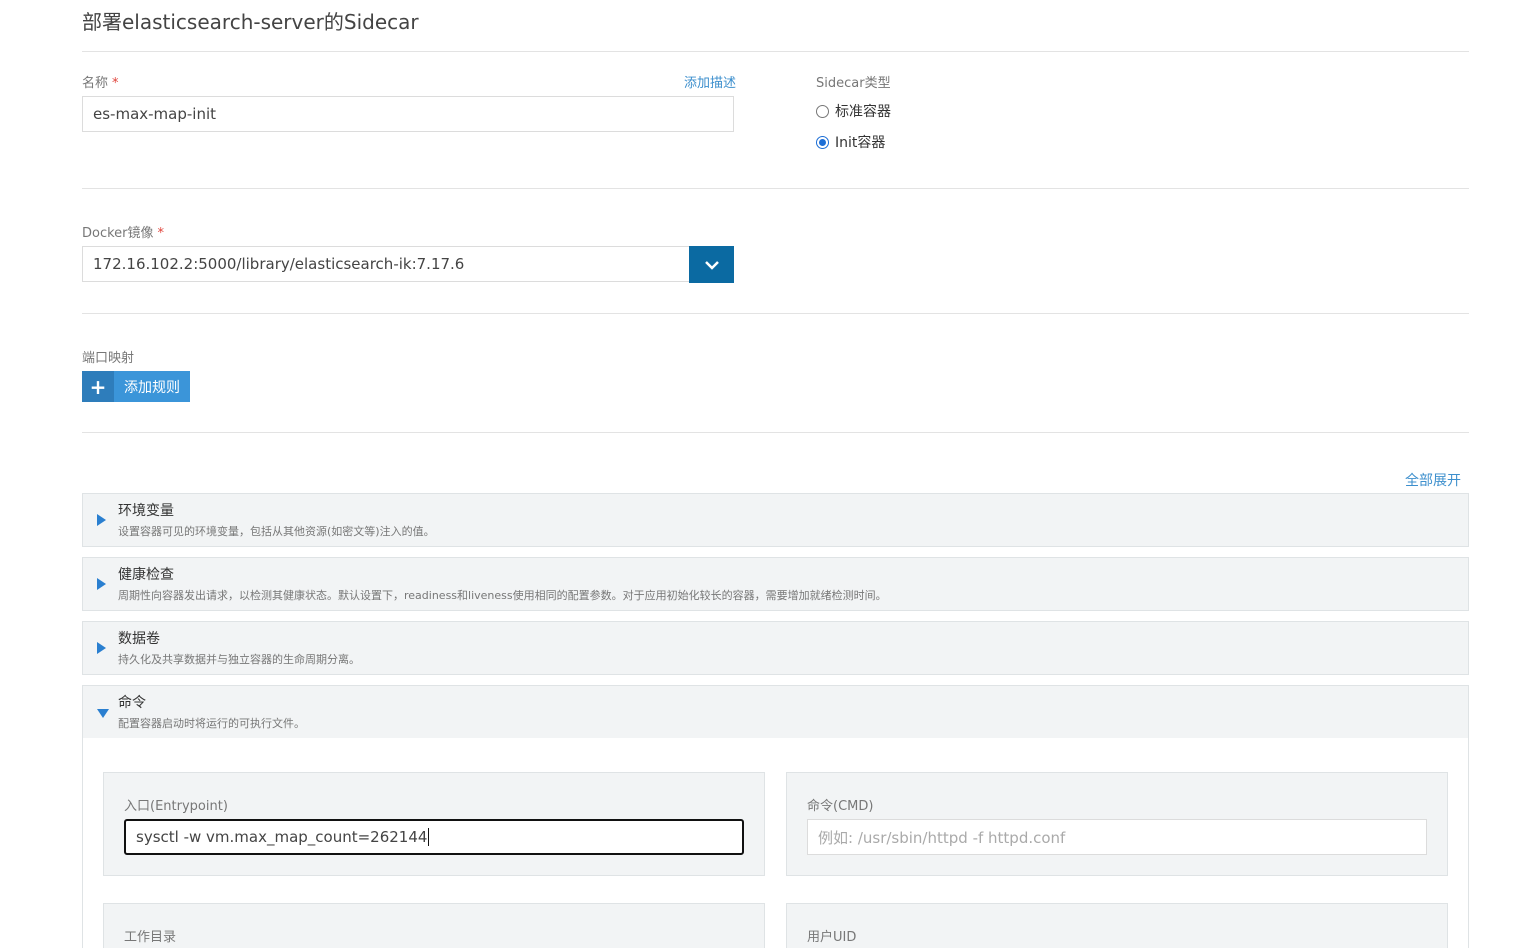  What do you see at coordinates (853, 111) in the screenshot?
I see `radio-standard-container: 标准容器` at bounding box center [853, 111].